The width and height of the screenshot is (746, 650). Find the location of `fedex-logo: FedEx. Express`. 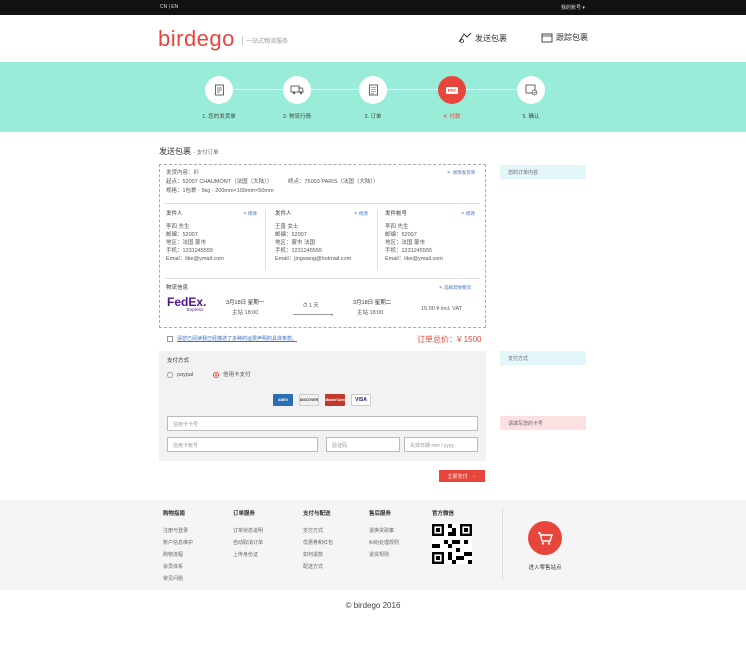

fedex-logo: FedEx. Express is located at coordinates (186, 304).